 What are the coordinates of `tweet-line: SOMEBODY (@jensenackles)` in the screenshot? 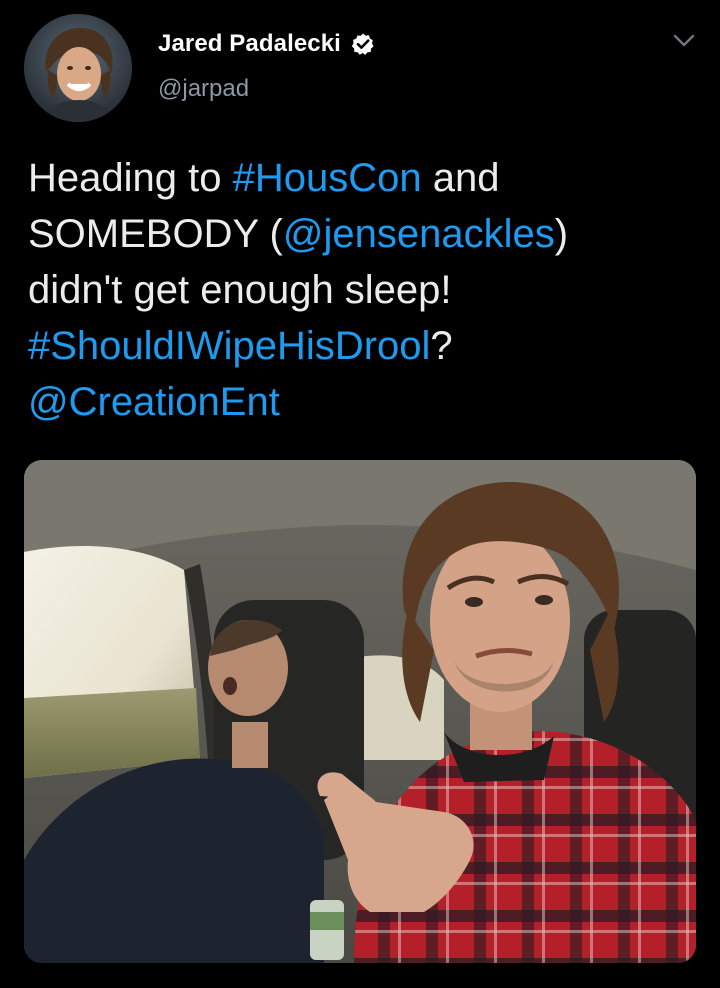 It's located at (363, 234).